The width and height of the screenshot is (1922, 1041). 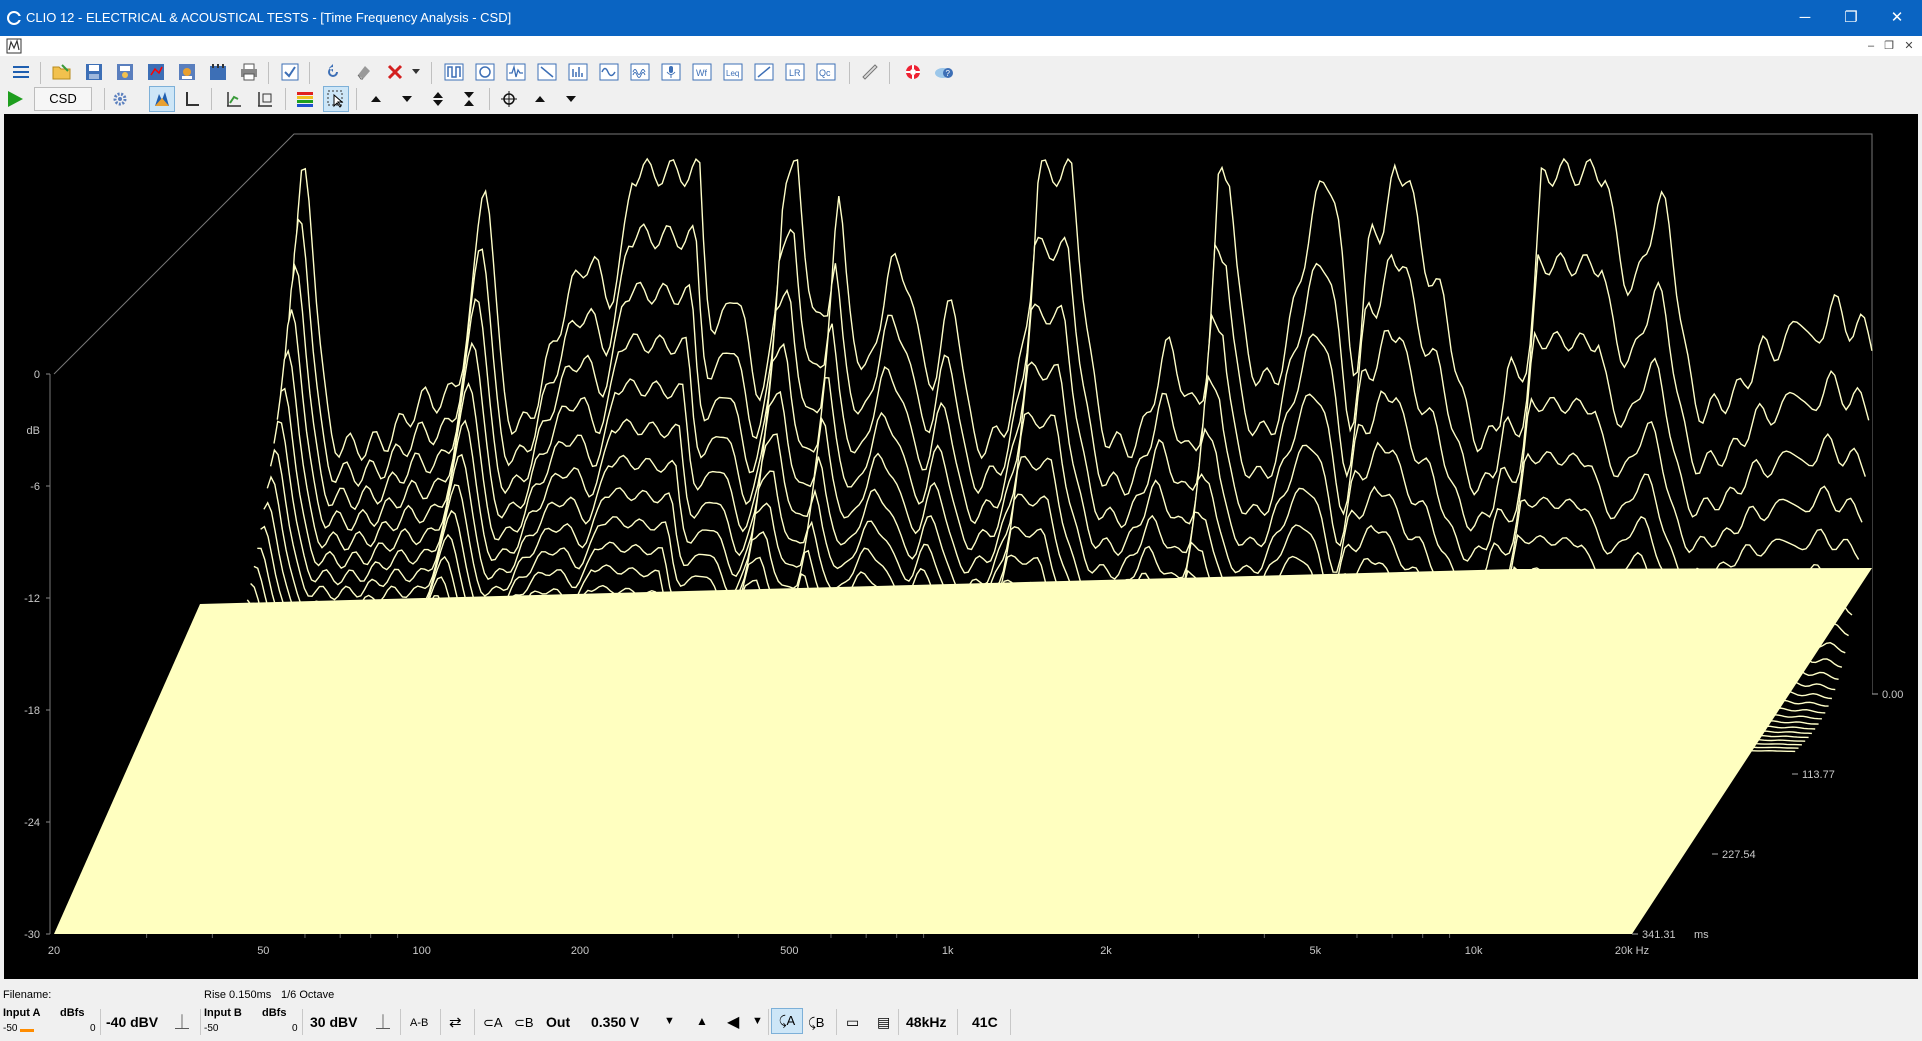 What do you see at coordinates (609, 72) in the screenshot?
I see `sine-generator-icon` at bounding box center [609, 72].